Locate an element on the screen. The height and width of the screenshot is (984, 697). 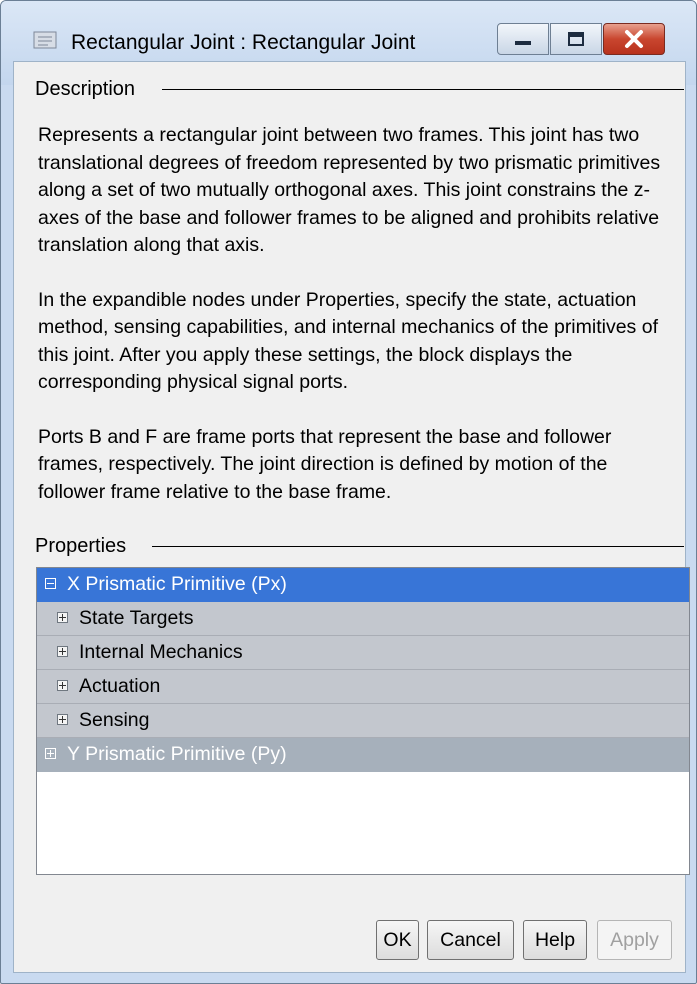
ok-button: OK is located at coordinates (397, 940).